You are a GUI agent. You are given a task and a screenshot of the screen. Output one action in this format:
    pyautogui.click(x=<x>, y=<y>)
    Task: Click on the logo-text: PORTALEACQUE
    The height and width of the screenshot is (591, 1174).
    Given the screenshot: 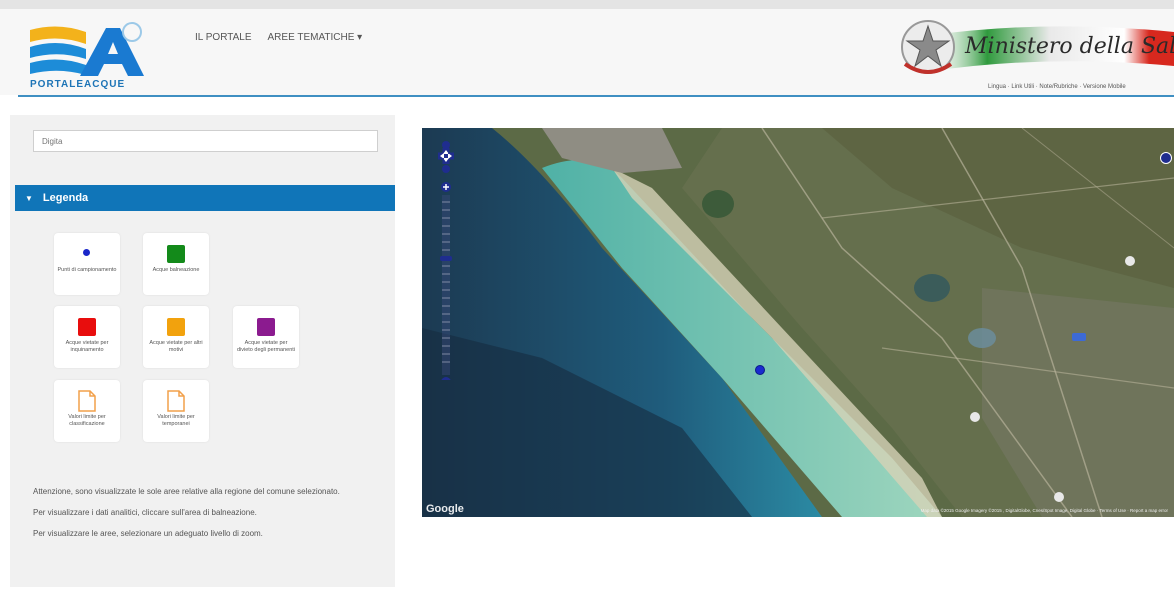 What is the action you would take?
    pyautogui.click(x=78, y=84)
    